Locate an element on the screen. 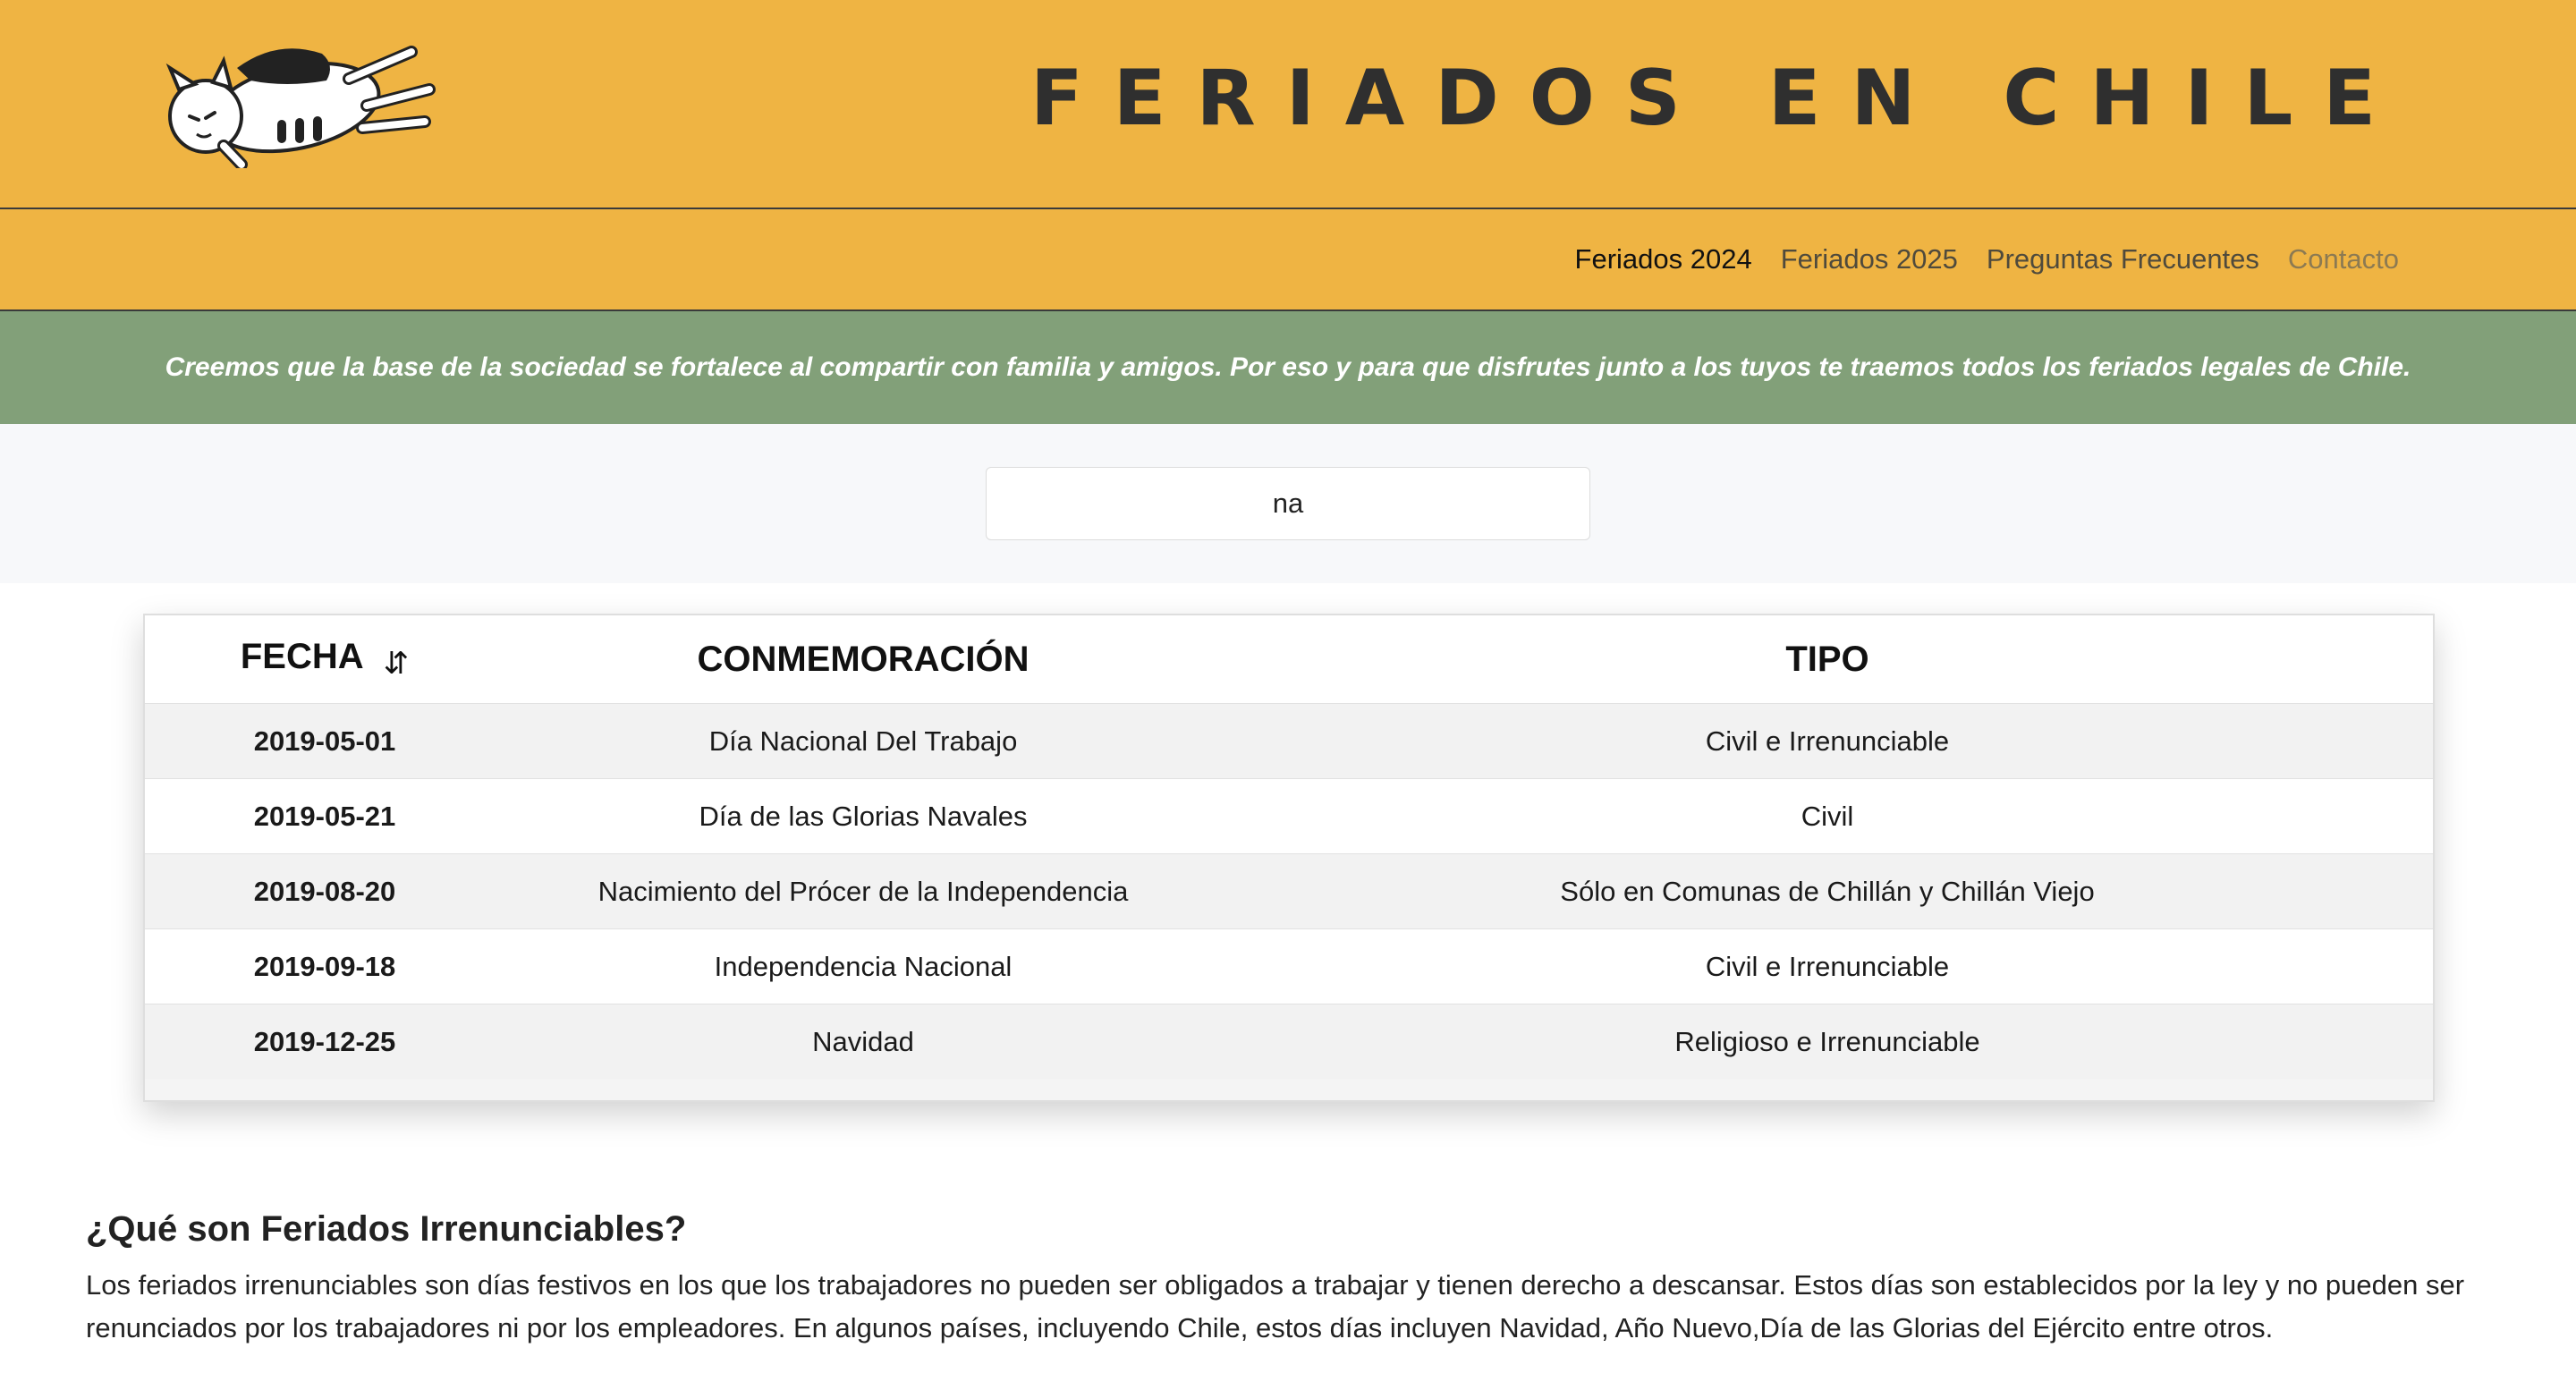 This screenshot has width=2576, height=1390. column-header-conmemoracion: CONMEMORACIÓN is located at coordinates (863, 659).